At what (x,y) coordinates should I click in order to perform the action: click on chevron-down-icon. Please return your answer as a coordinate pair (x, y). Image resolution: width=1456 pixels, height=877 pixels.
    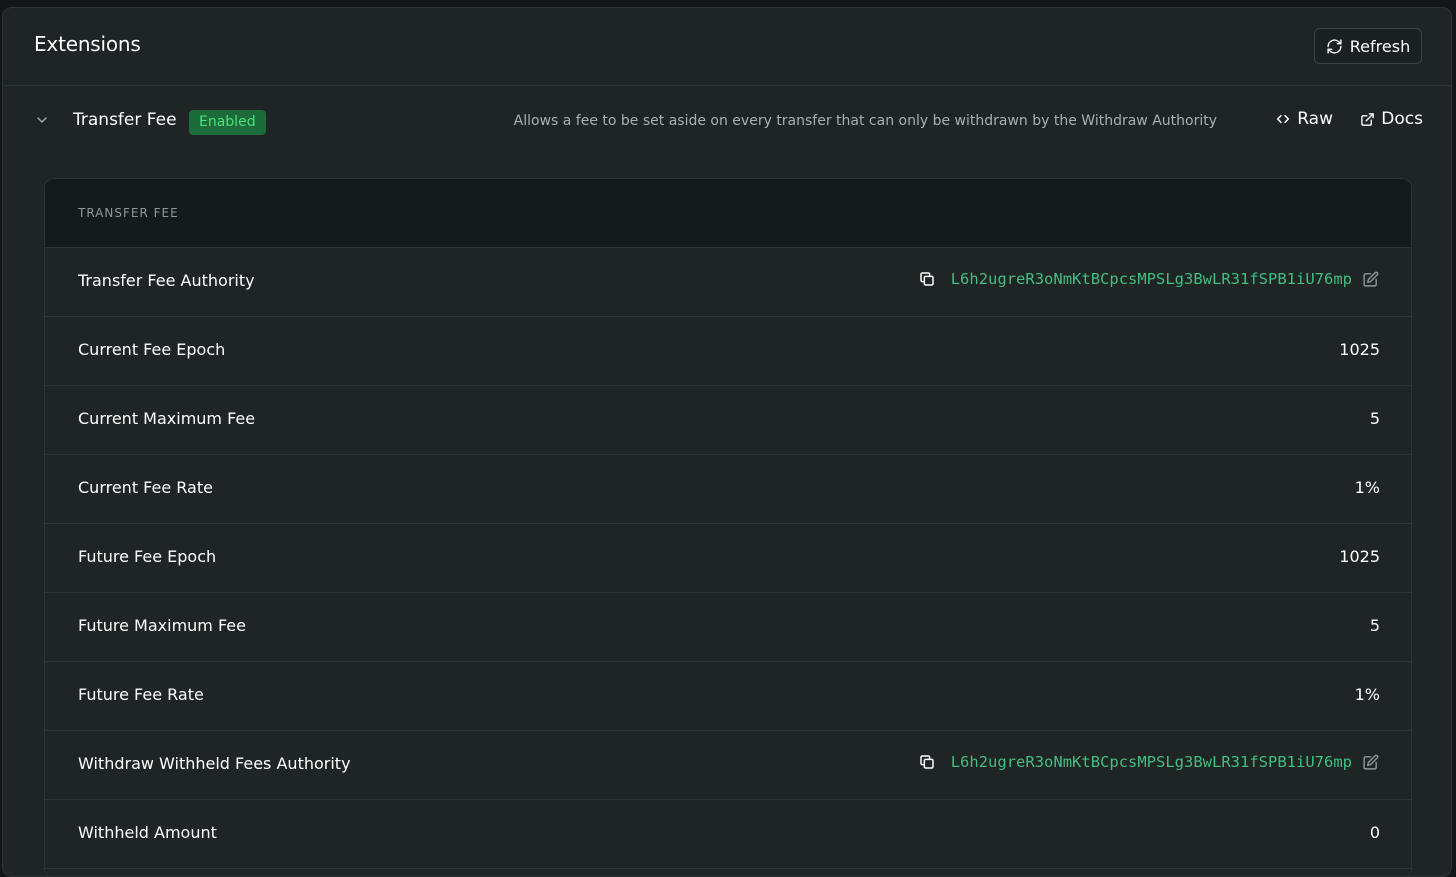
    Looking at the image, I should click on (42, 120).